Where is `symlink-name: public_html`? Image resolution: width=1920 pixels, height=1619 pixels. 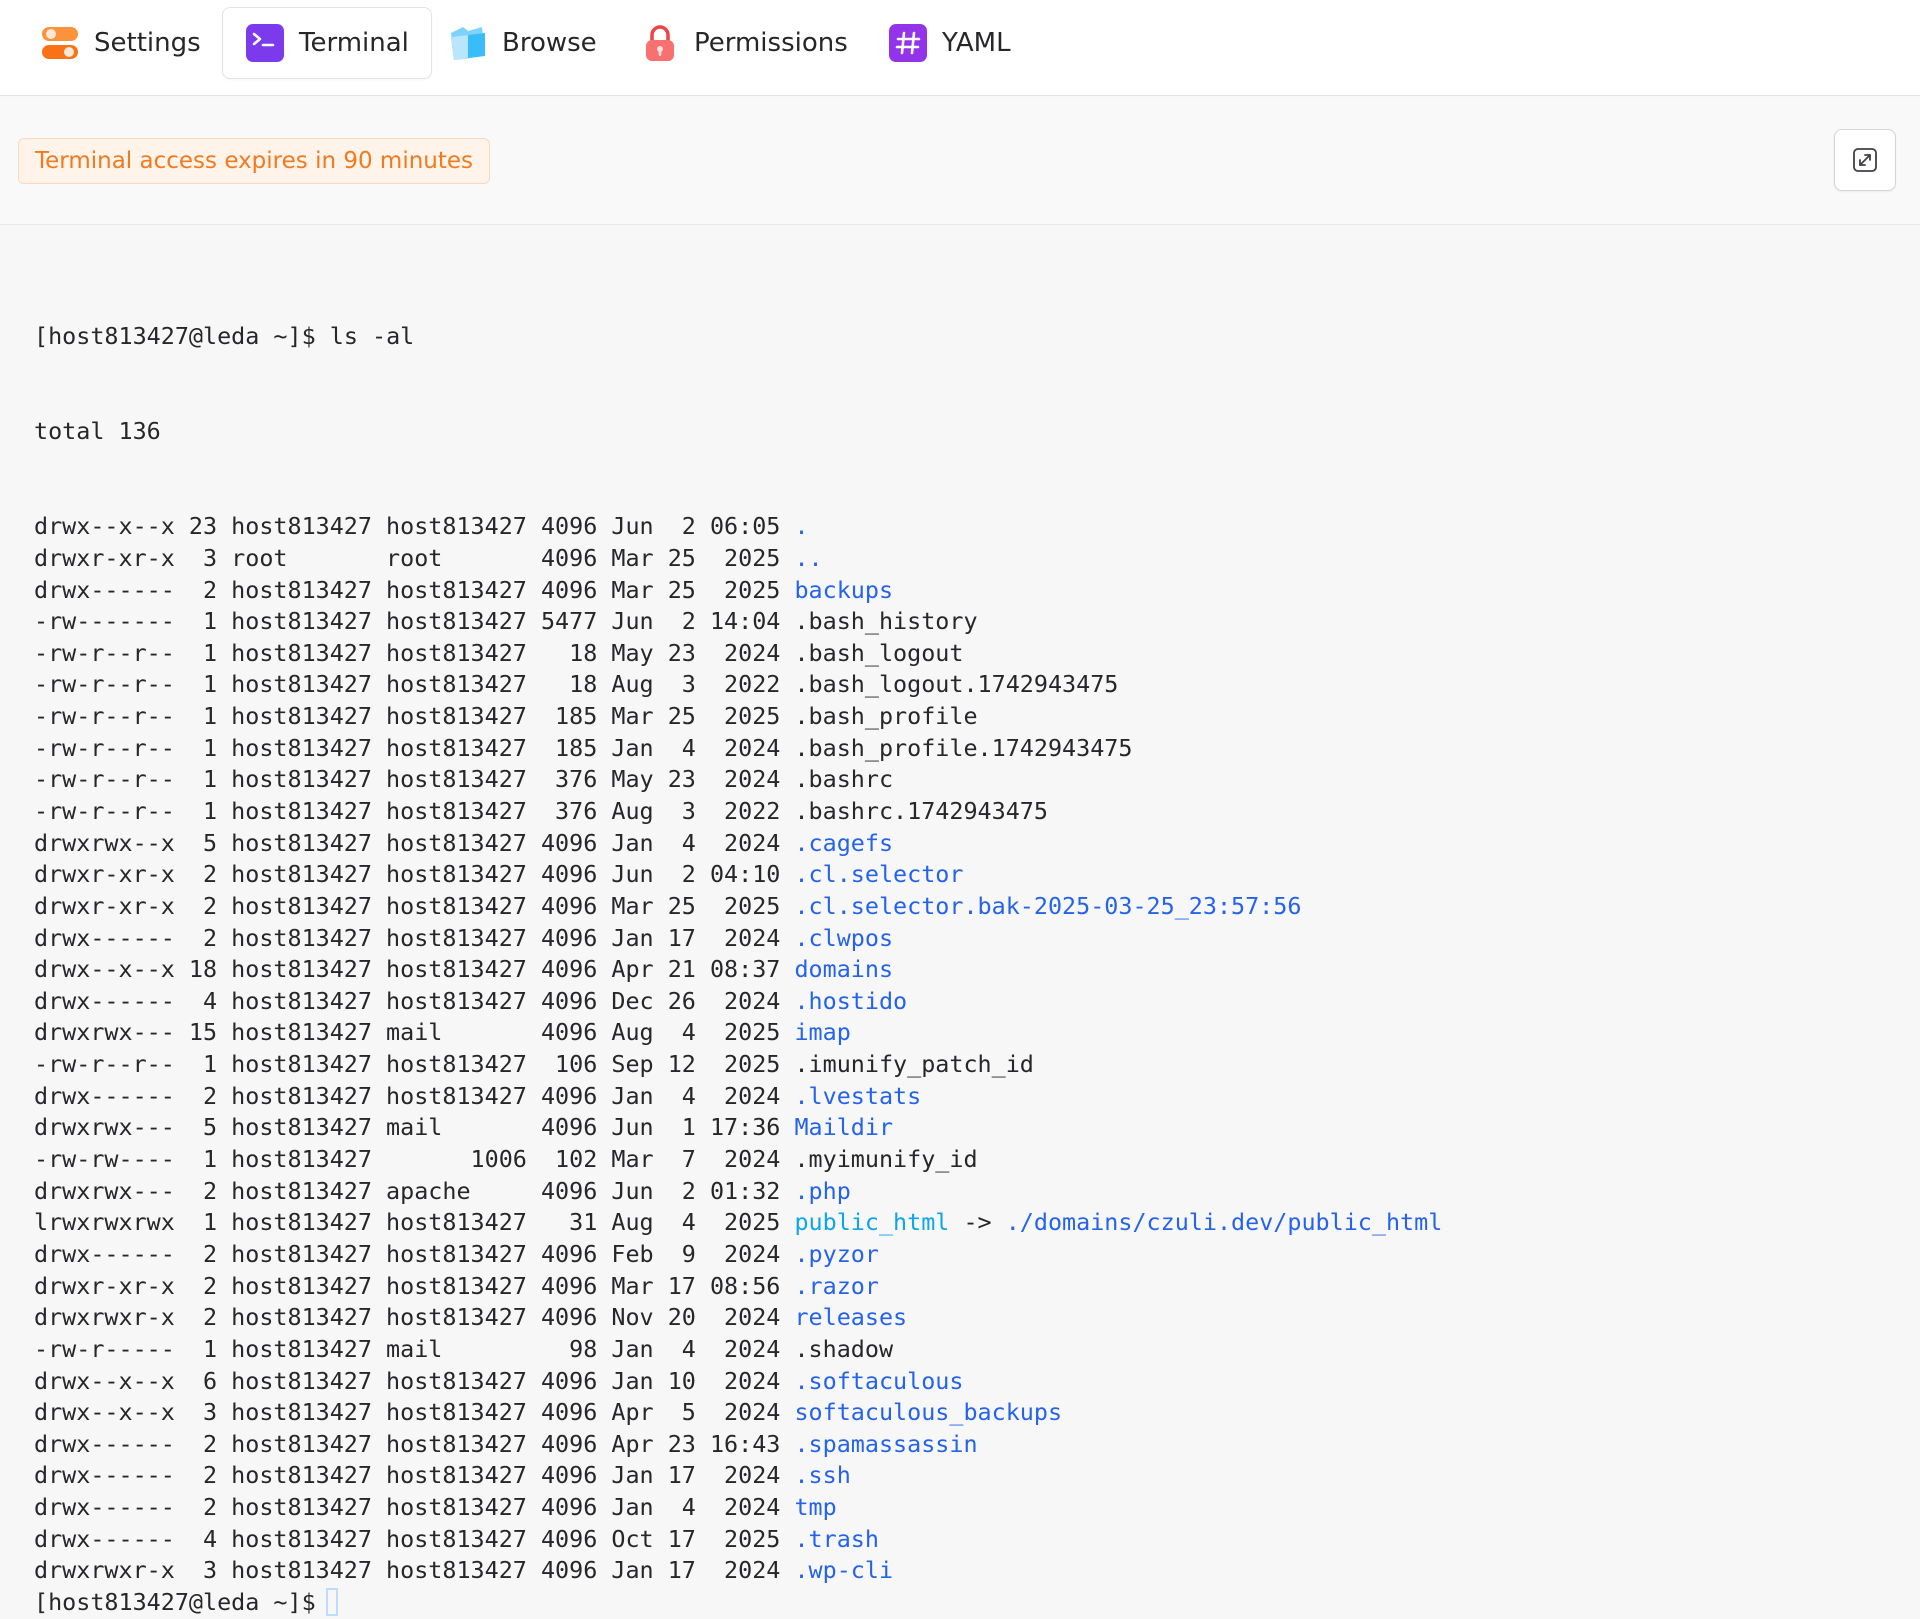
symlink-name: public_html is located at coordinates (872, 1222).